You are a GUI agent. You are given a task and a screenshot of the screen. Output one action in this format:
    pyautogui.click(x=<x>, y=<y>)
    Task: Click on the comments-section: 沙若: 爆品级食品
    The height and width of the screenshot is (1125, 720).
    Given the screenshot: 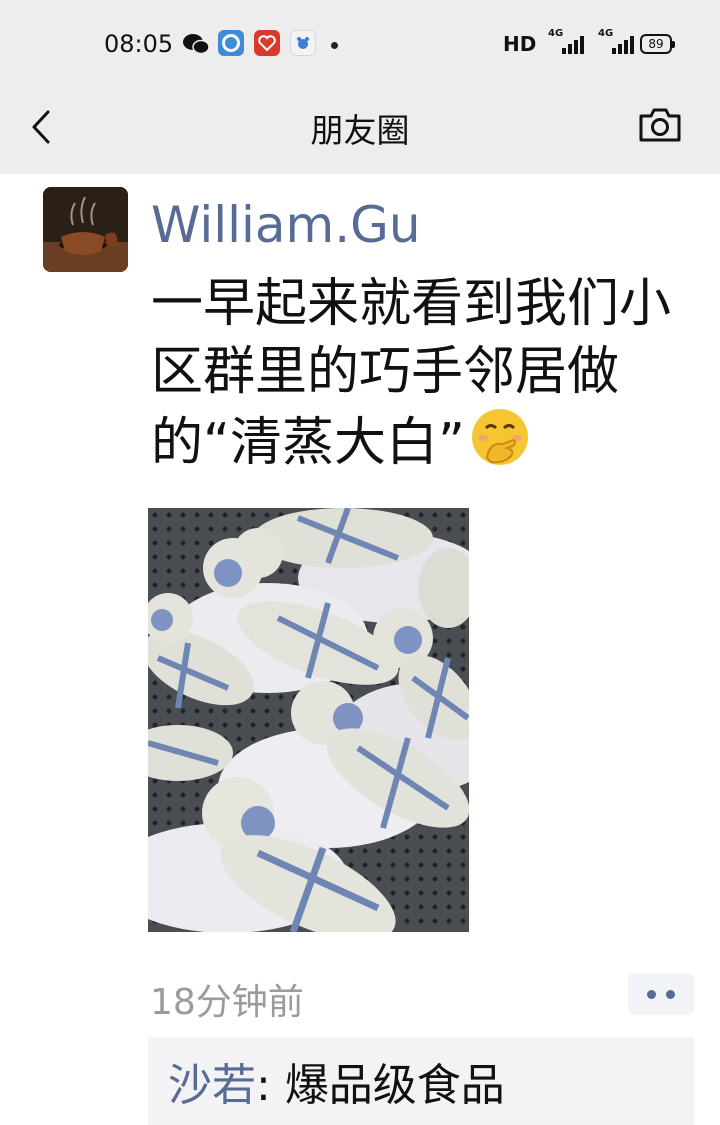 What is the action you would take?
    pyautogui.click(x=421, y=1081)
    